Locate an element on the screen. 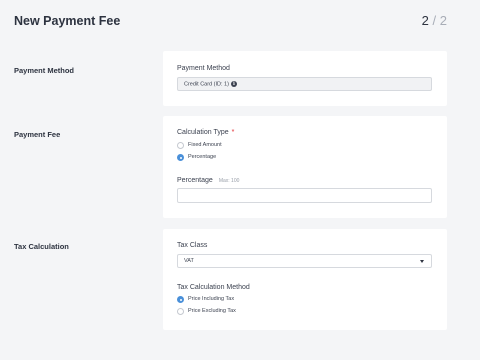 The height and width of the screenshot is (360, 480). payment-method-field: Credit Card (ID: 1) i is located at coordinates (304, 84).